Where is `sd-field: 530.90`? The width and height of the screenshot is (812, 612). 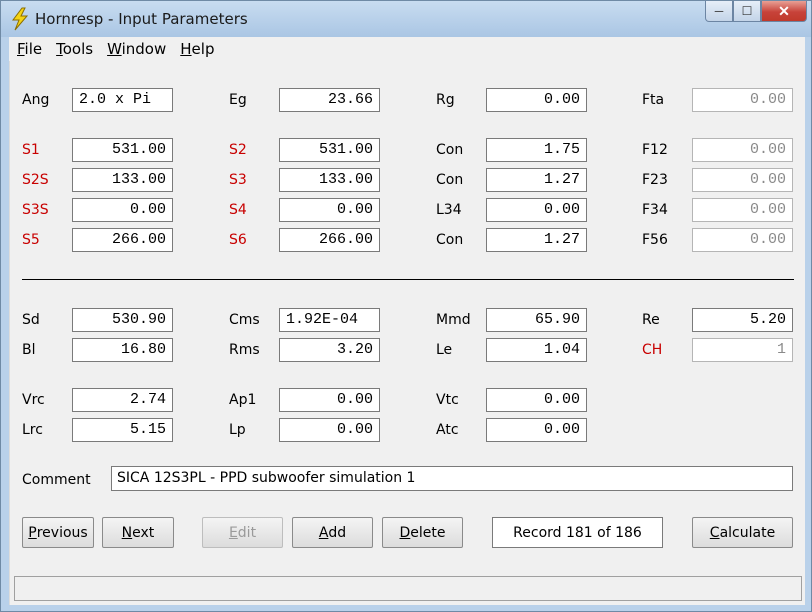
sd-field: 530.90 is located at coordinates (122, 320).